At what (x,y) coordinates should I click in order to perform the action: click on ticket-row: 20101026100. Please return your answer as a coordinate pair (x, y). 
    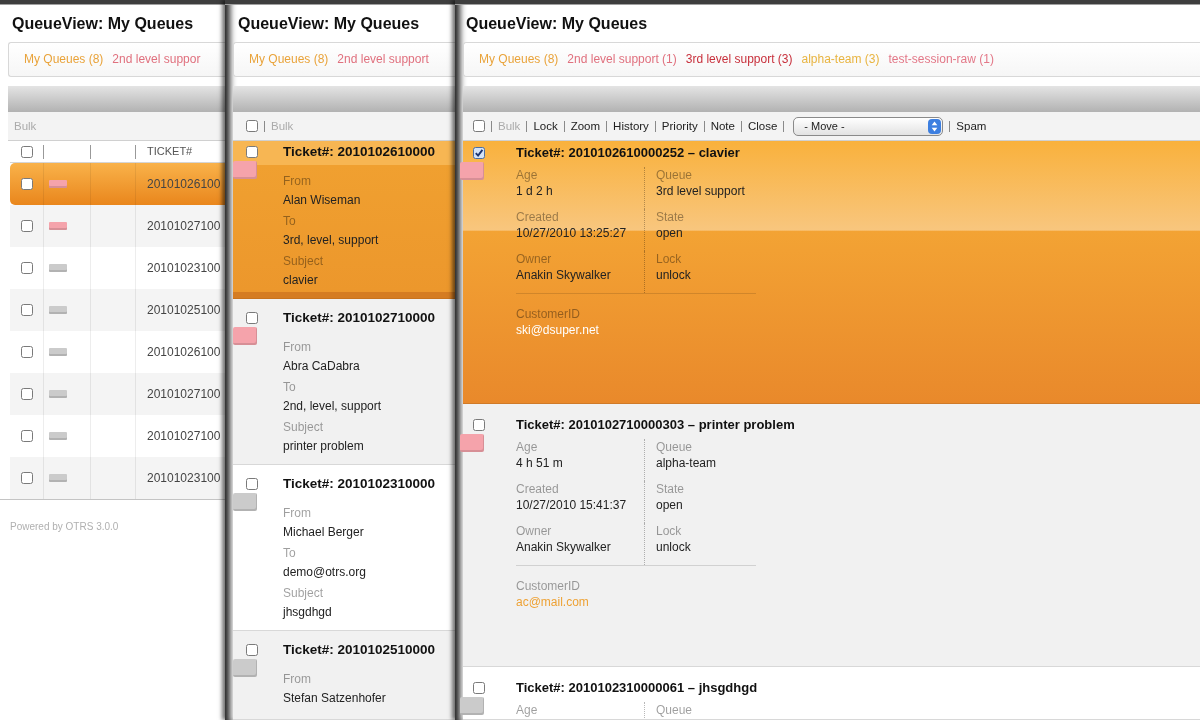
    Looking at the image, I should click on (117, 184).